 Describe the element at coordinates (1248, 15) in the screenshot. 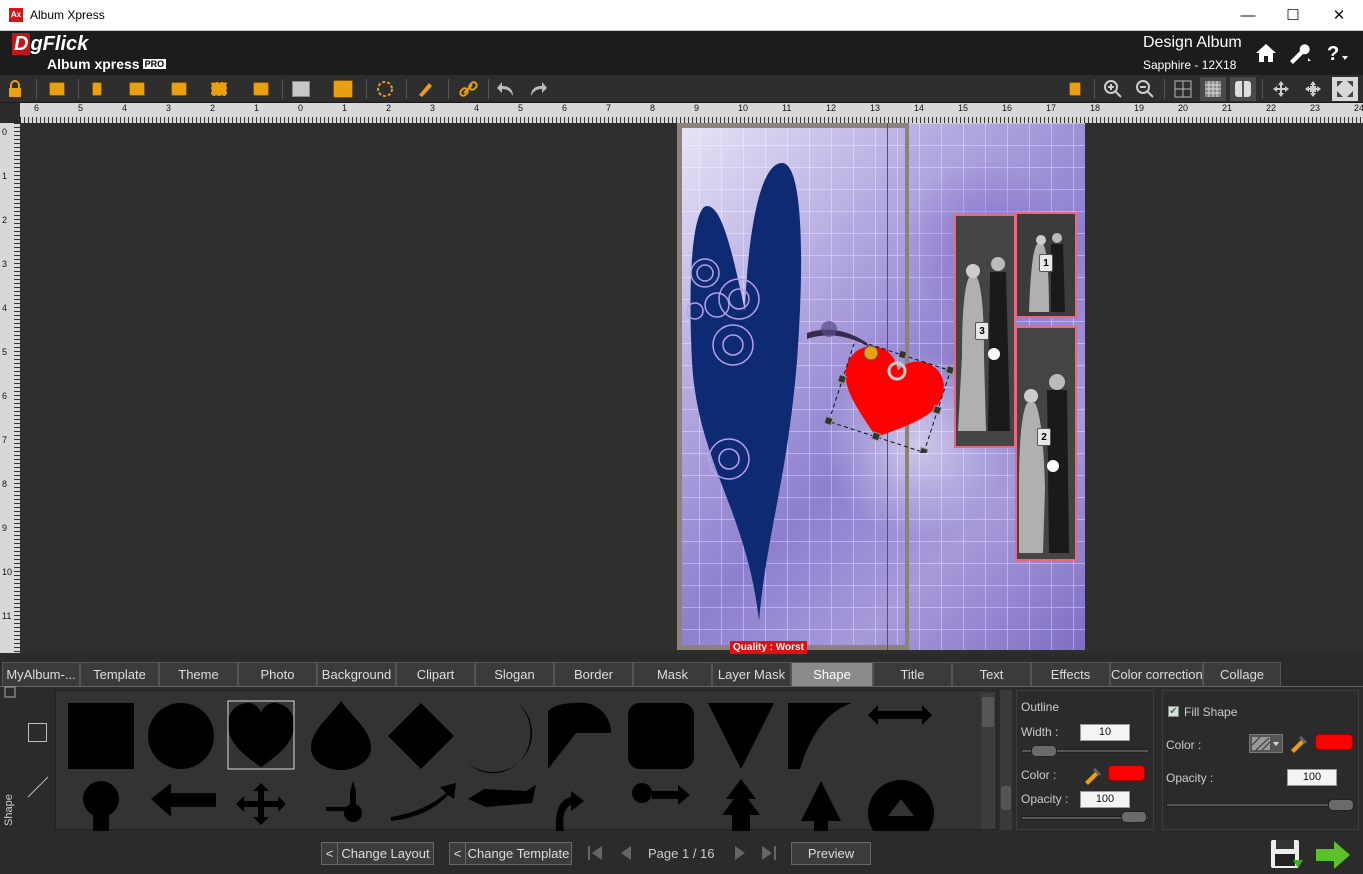

I see `minimize-button: —` at that location.